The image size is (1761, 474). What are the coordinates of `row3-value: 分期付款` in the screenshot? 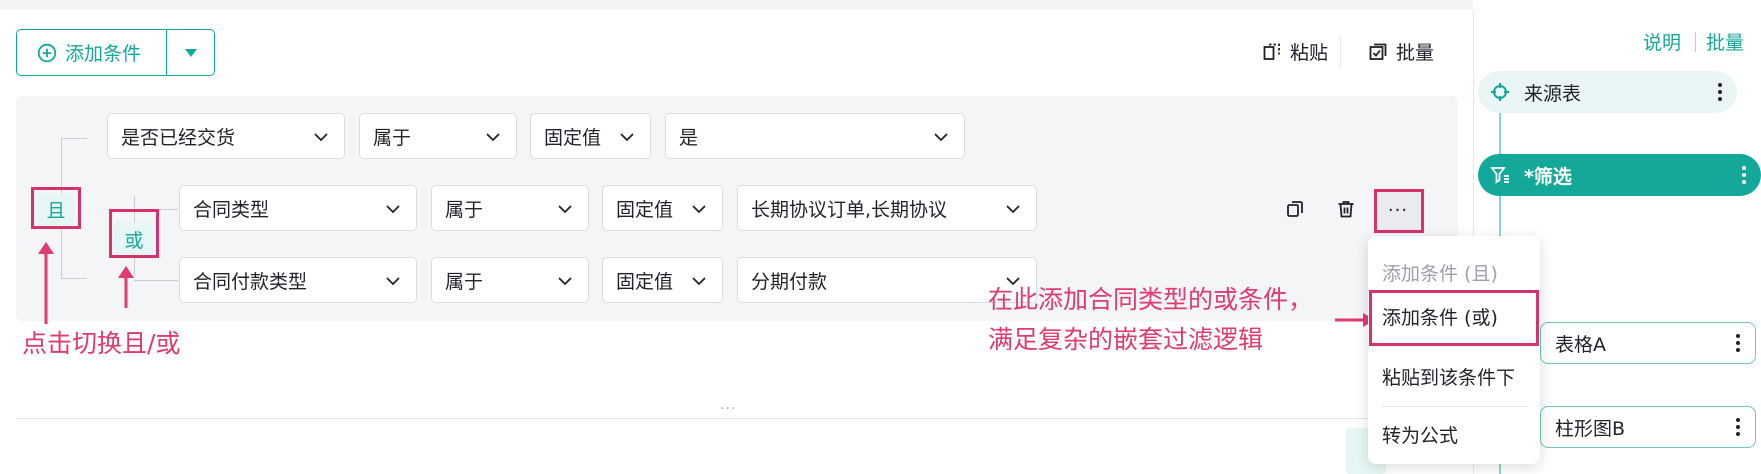 It's located at (789, 281).